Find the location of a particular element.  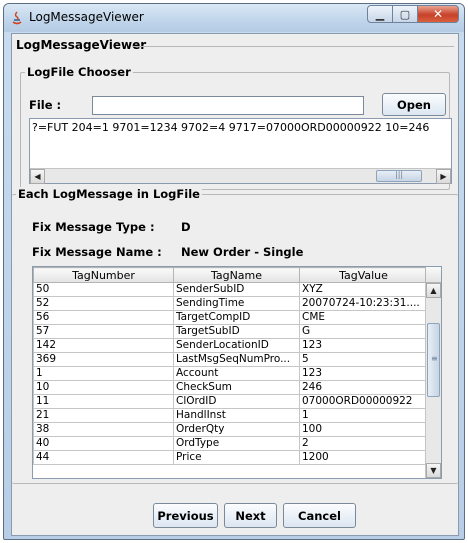

scroll-down-arrow-icon: ▼ is located at coordinates (433, 470).